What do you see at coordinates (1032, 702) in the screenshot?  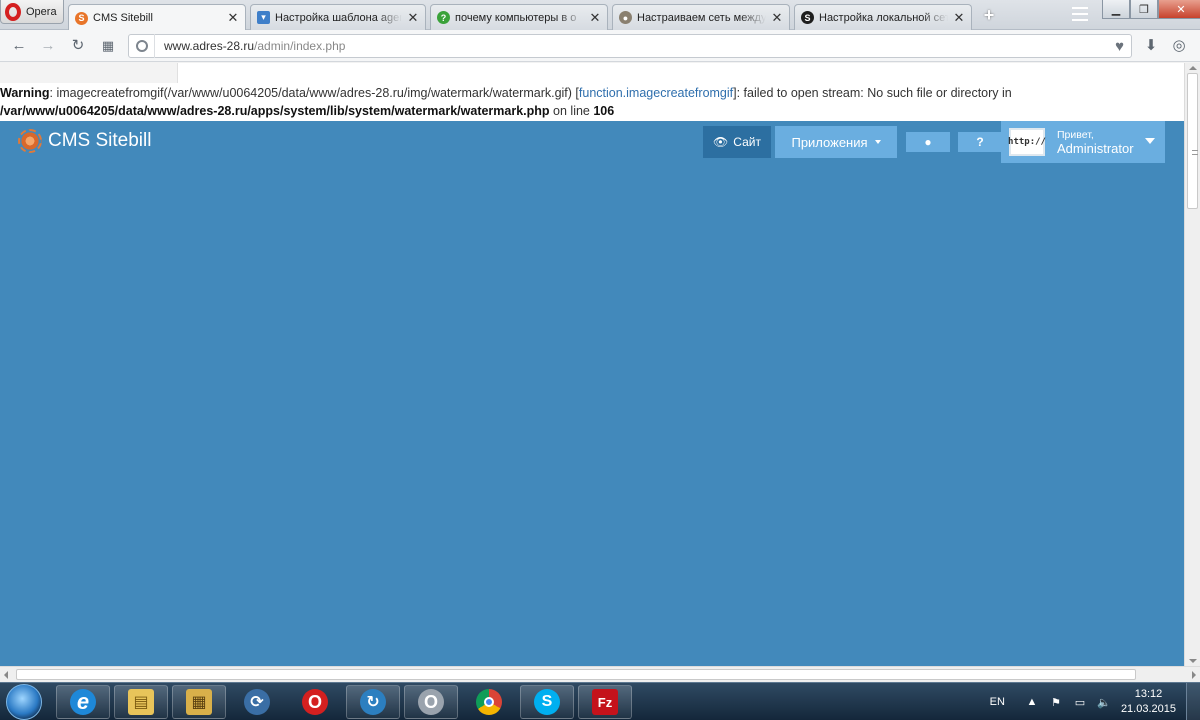 I see `show-hidden-icons-icon: ▲` at bounding box center [1032, 702].